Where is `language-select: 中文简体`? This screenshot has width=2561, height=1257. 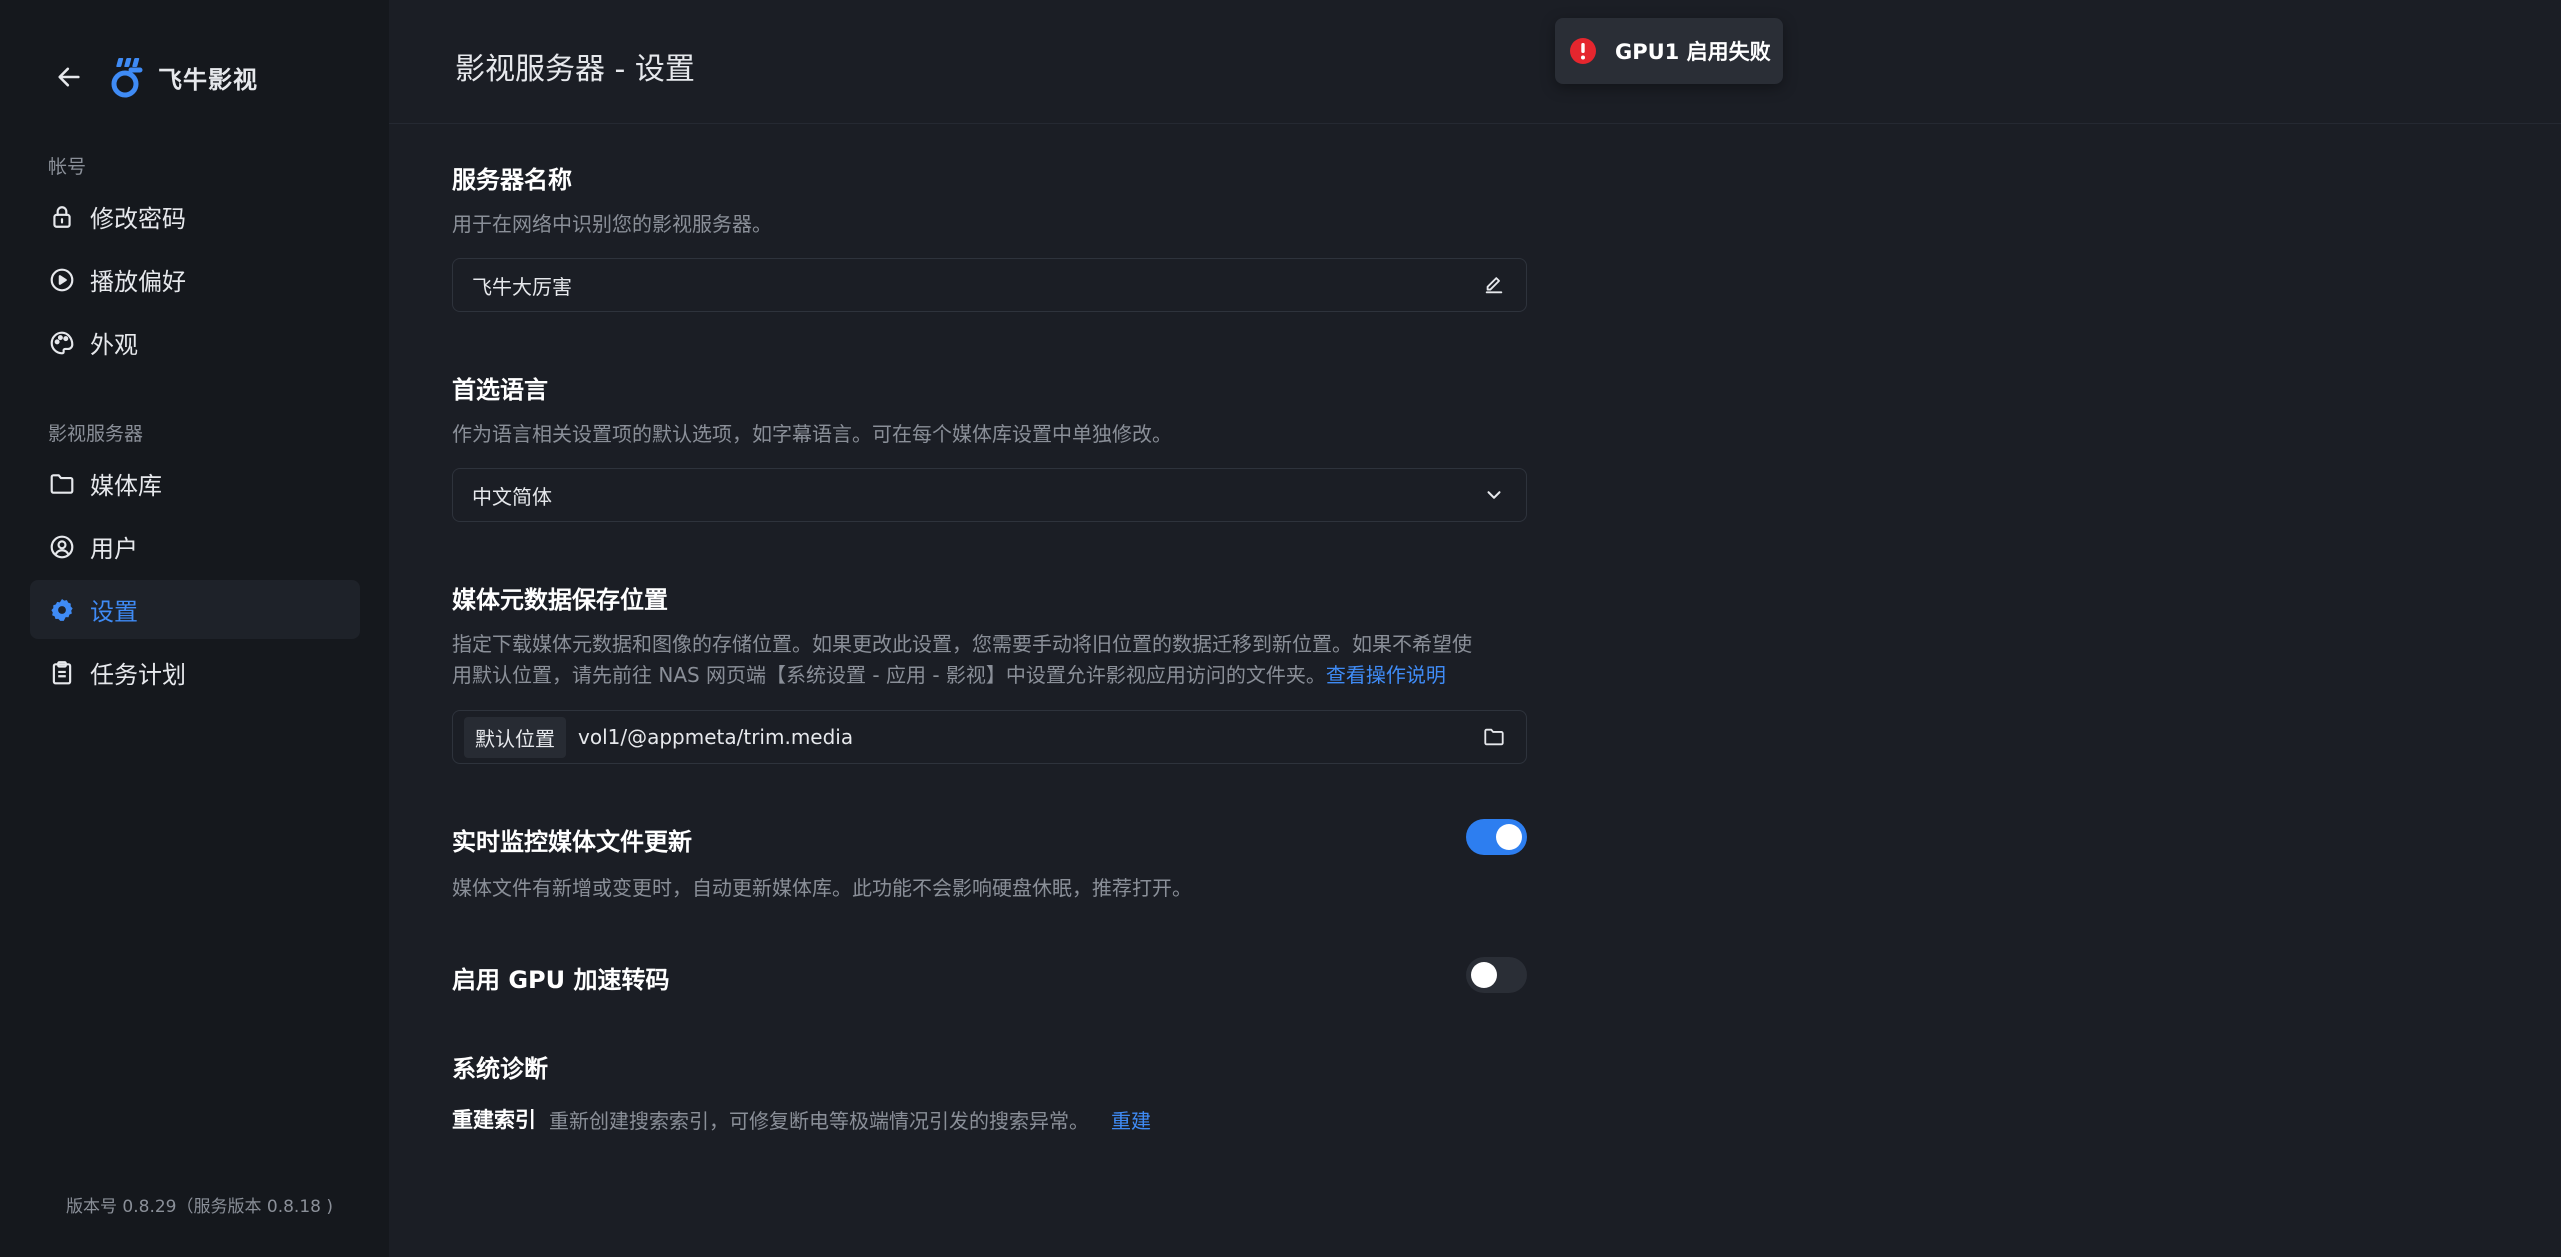
language-select: 中文简体 is located at coordinates (989, 495).